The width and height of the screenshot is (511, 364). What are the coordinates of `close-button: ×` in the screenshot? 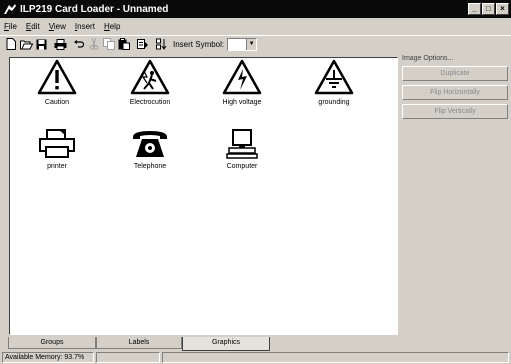 It's located at (502, 9).